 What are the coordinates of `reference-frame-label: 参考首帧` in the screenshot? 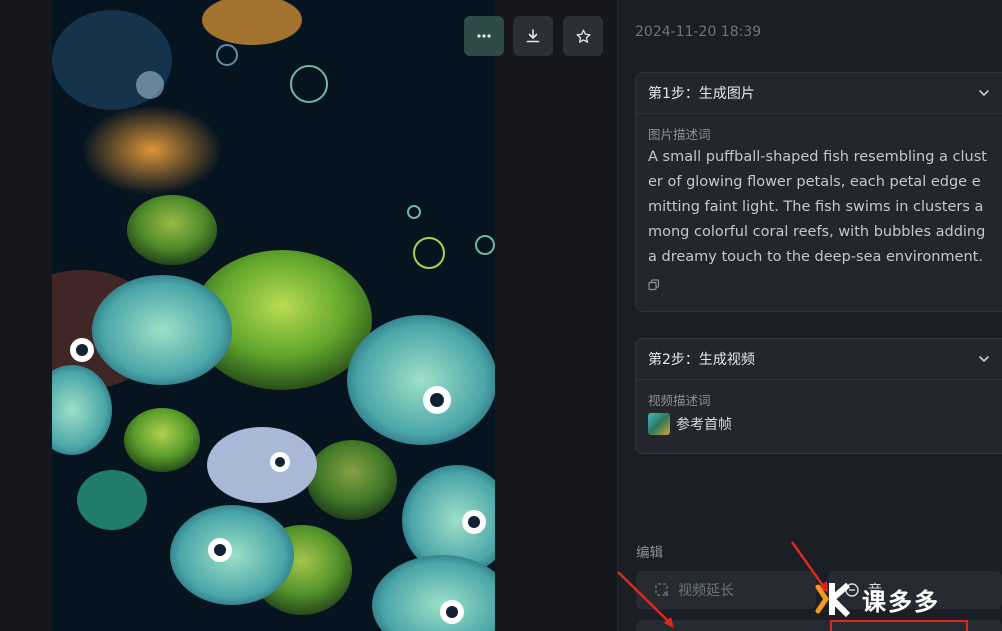 It's located at (704, 425).